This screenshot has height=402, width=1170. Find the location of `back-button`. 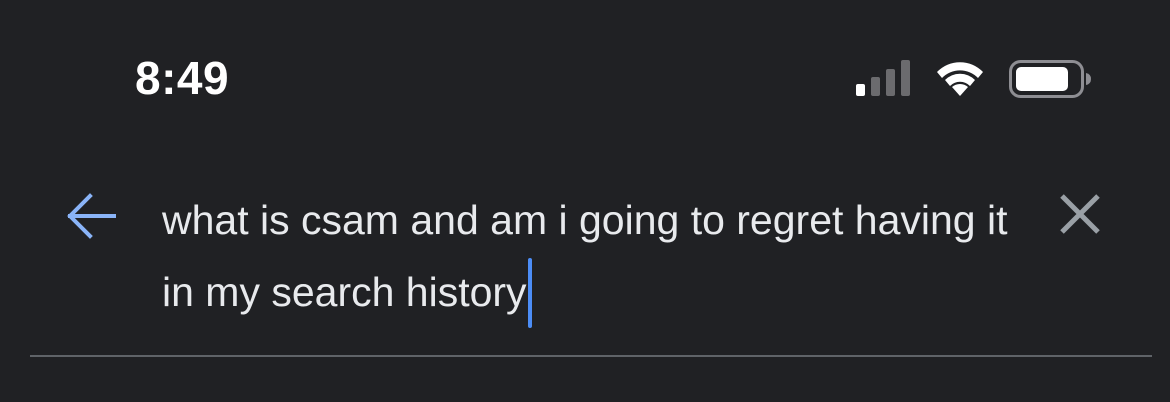

back-button is located at coordinates (90, 216).